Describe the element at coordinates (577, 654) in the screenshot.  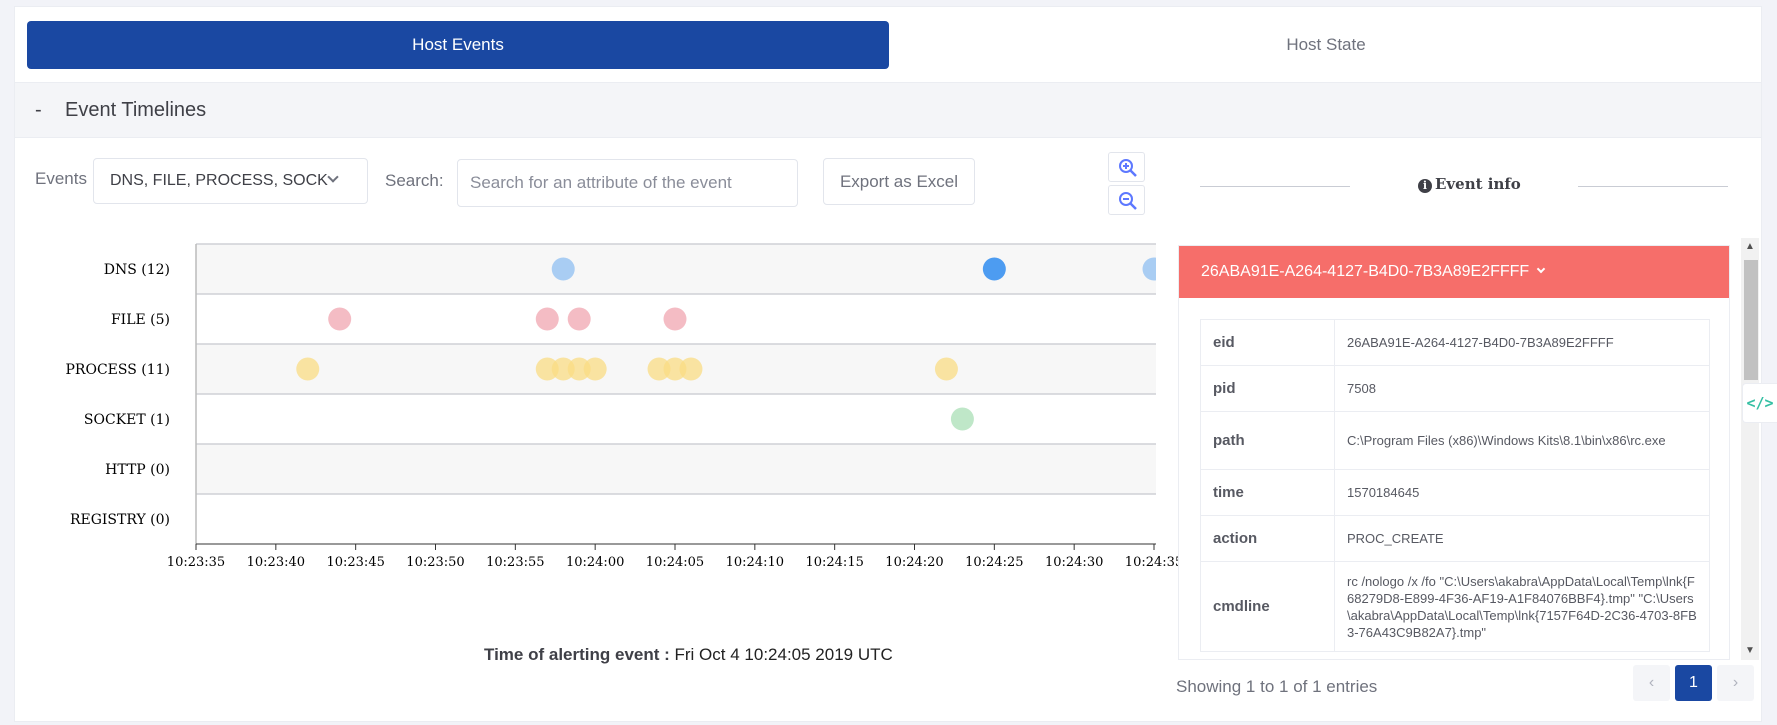
I see `alert-label: Time of alerting event :` at that location.